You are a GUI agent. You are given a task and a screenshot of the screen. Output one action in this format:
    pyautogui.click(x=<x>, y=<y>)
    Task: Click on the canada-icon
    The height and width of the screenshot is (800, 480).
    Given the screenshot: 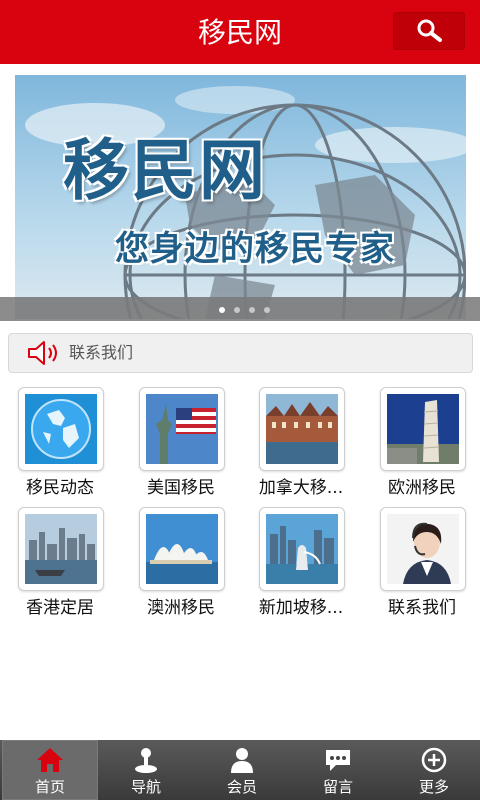 What is the action you would take?
    pyautogui.click(x=302, y=429)
    